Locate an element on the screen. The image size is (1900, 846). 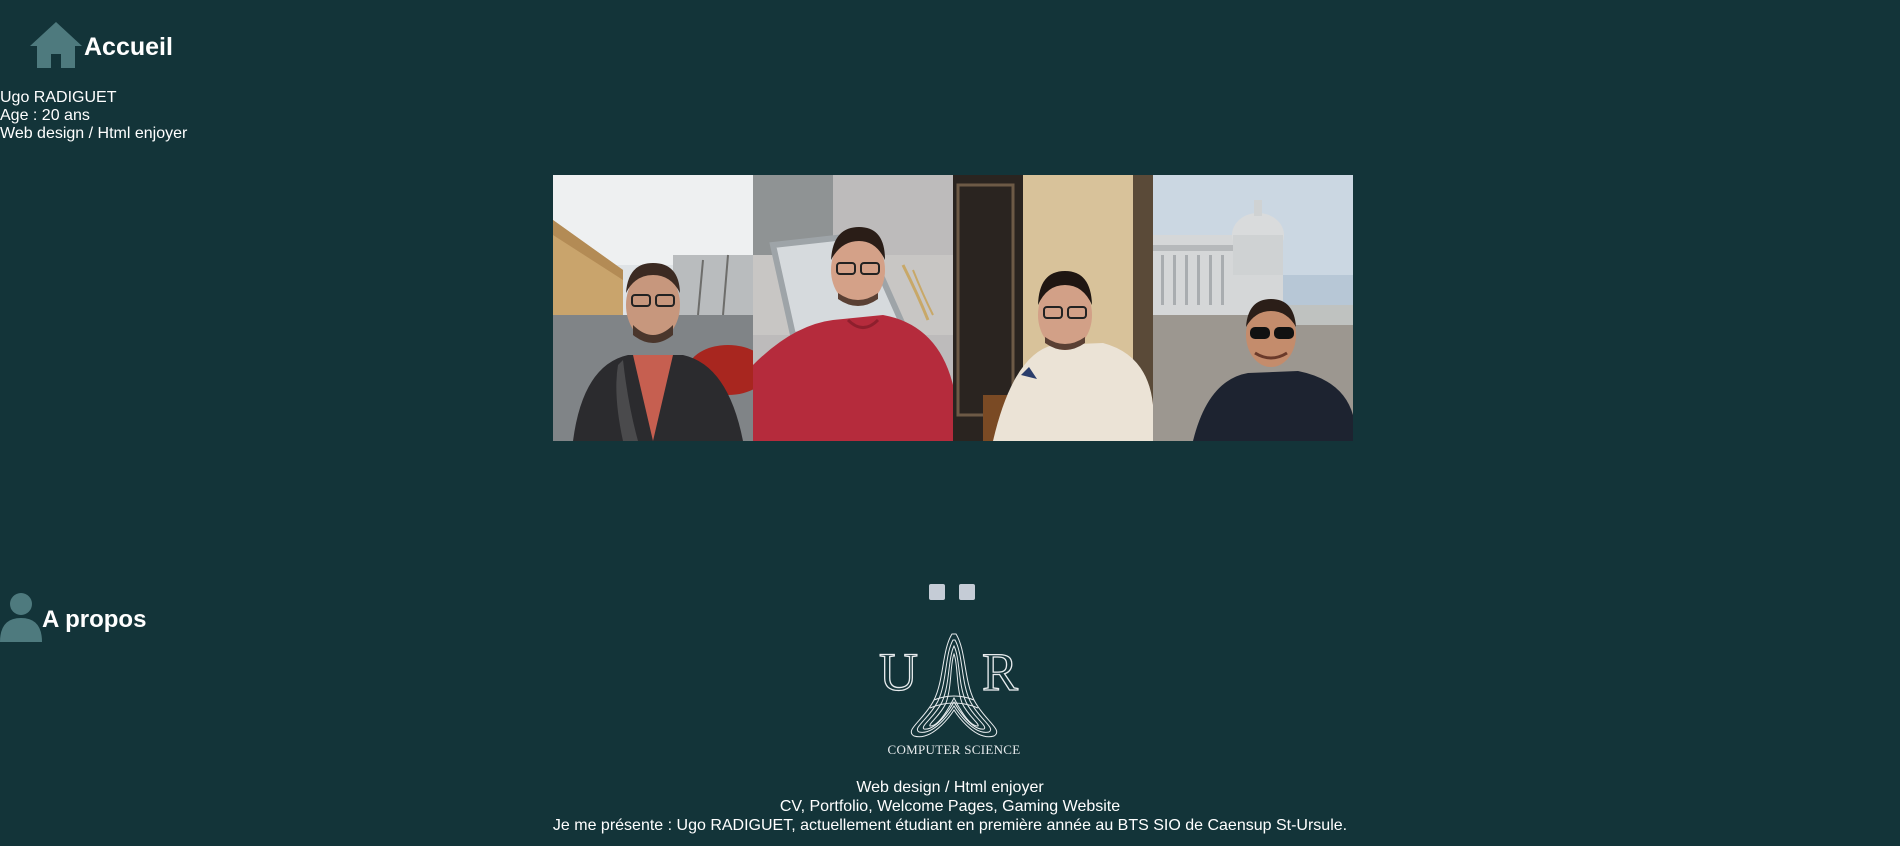
photo-gallery is located at coordinates (953, 308).